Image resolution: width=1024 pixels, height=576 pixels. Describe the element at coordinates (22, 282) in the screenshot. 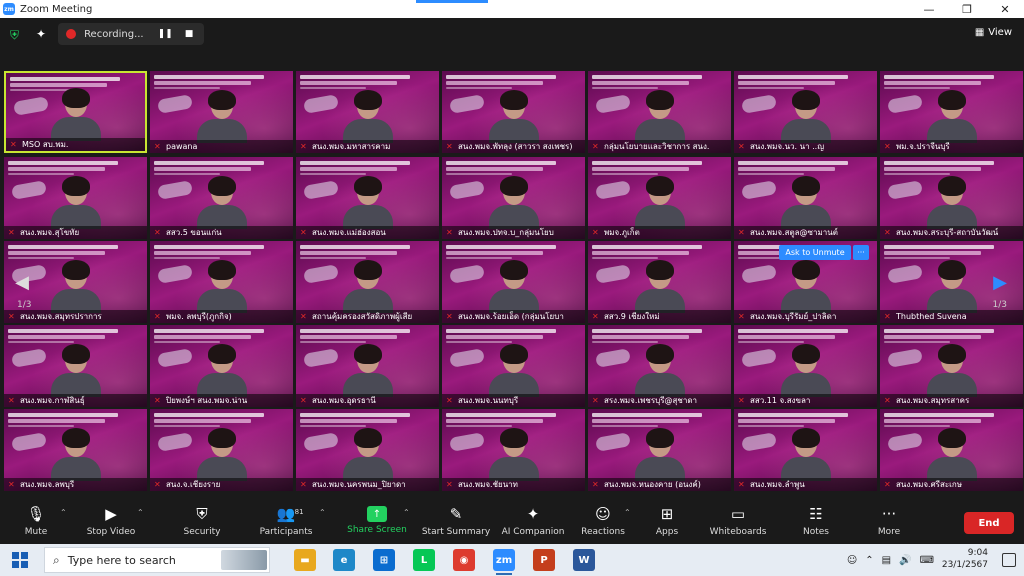

I see `previous-page-icon: ◀` at that location.